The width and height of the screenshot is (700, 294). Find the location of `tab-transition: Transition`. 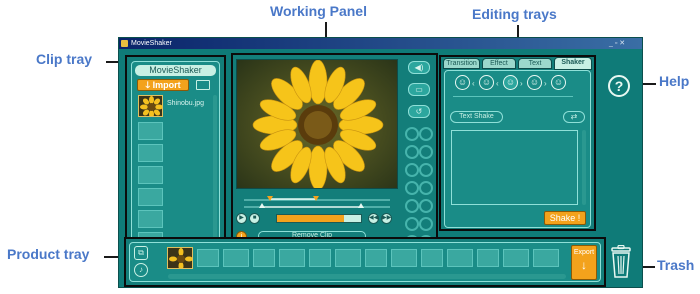

tab-transition: Transition is located at coordinates (461, 63).